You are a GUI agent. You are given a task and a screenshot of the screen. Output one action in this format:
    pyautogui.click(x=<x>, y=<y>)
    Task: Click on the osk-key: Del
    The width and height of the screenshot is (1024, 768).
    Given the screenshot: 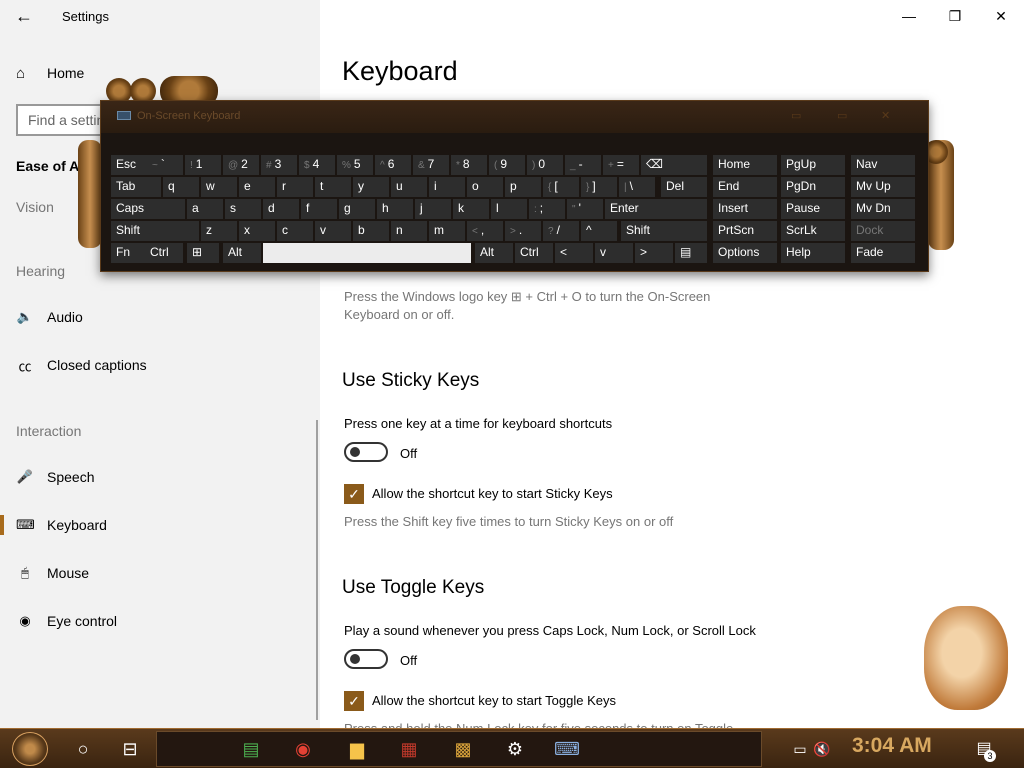 What is the action you would take?
    pyautogui.click(x=684, y=187)
    